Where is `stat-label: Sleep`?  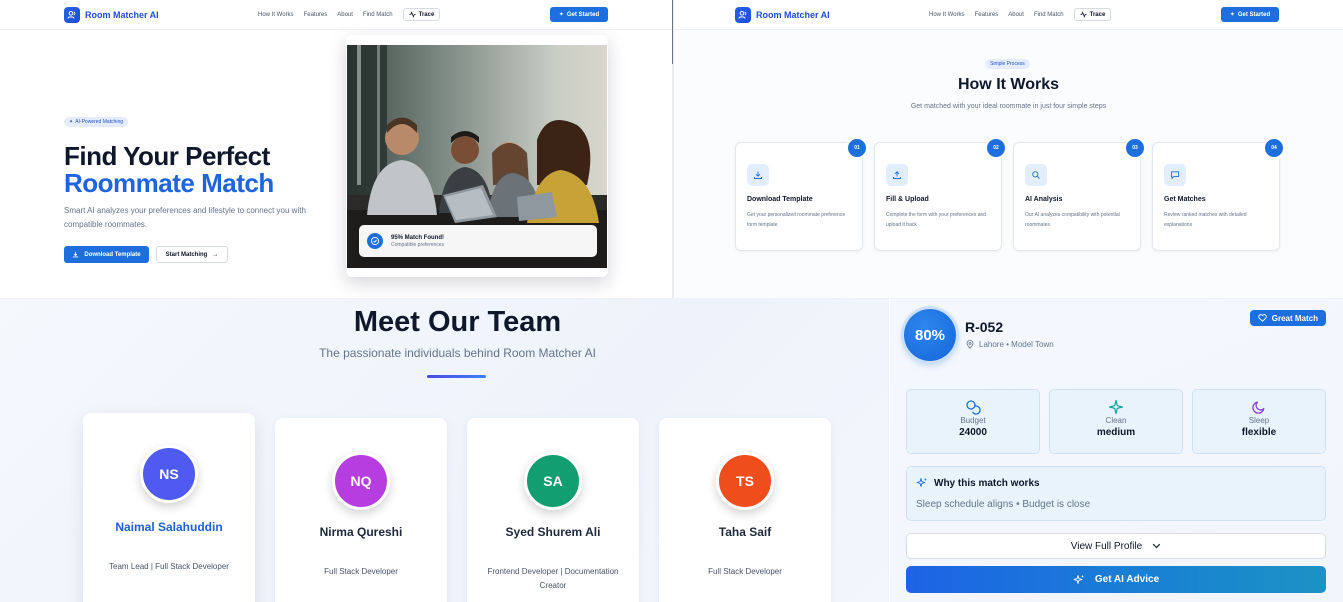 stat-label: Sleep is located at coordinates (1259, 420).